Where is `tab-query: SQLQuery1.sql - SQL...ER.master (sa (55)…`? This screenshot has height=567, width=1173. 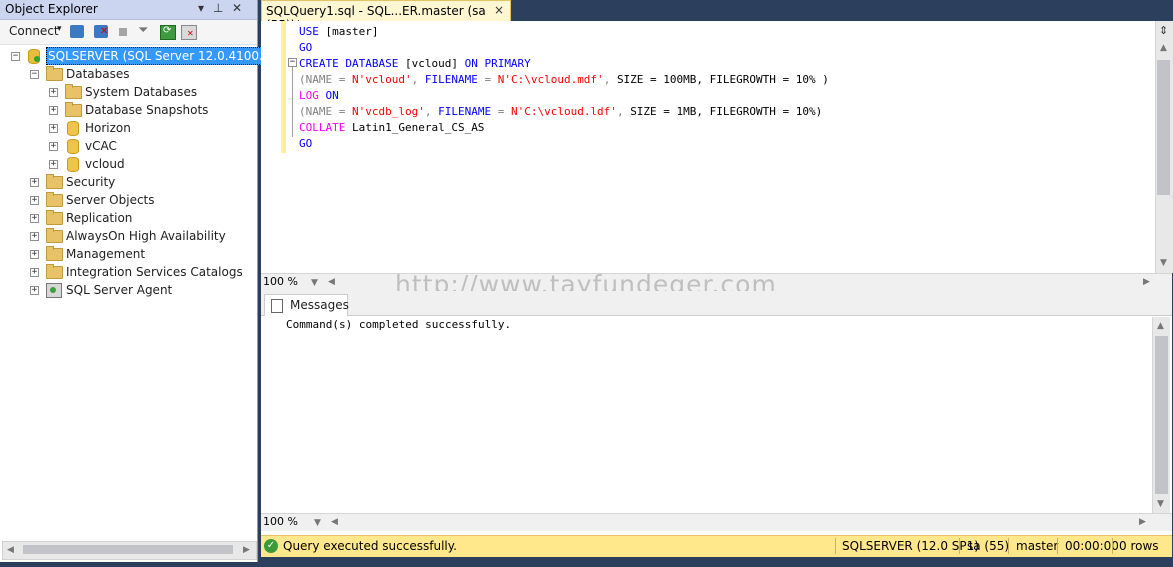
tab-query: SQLQuery1.sql - SQL...ER.master (sa (55)… is located at coordinates (386, 16).